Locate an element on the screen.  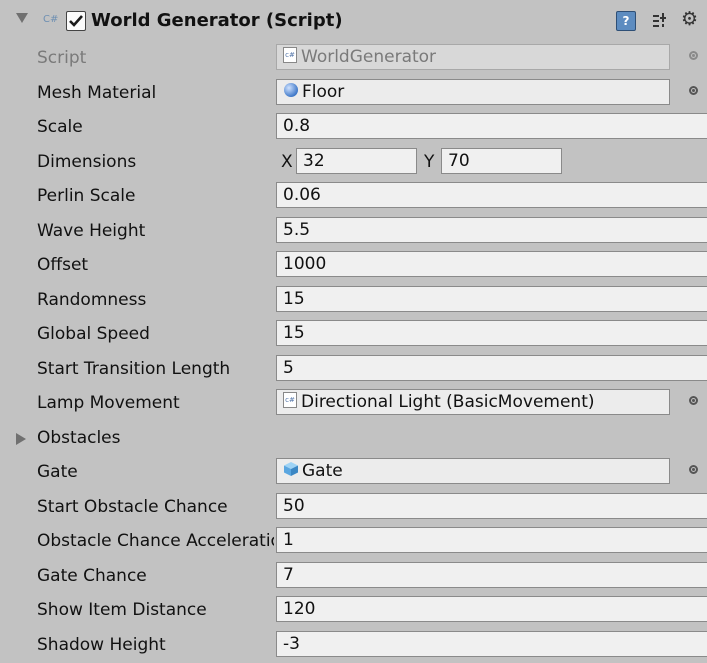
component-title: World Generator (Script) is located at coordinates (217, 20).